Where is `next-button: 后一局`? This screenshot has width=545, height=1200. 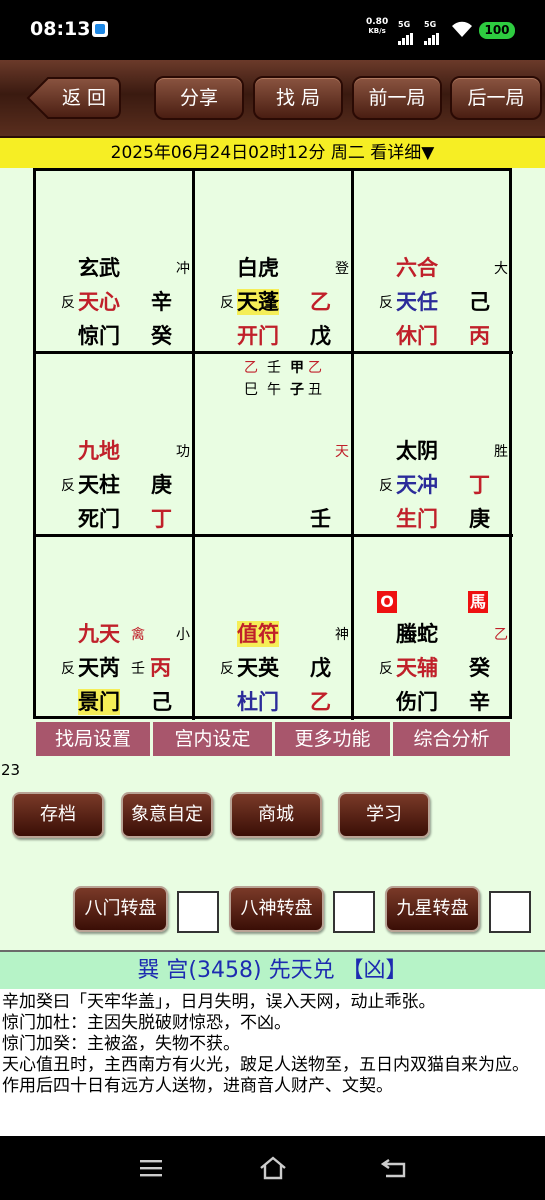 next-button: 后一局 is located at coordinates (496, 98).